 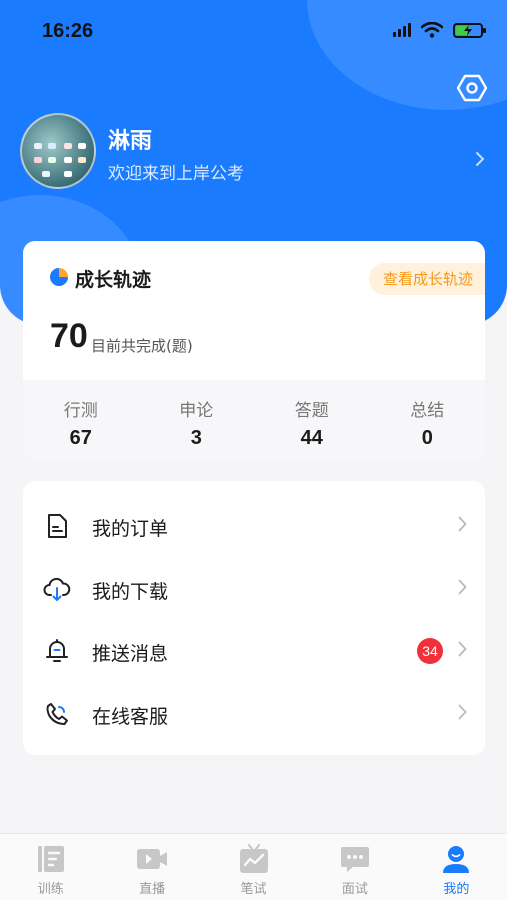 What do you see at coordinates (196, 411) in the screenshot?
I see `stat-label: 申论` at bounding box center [196, 411].